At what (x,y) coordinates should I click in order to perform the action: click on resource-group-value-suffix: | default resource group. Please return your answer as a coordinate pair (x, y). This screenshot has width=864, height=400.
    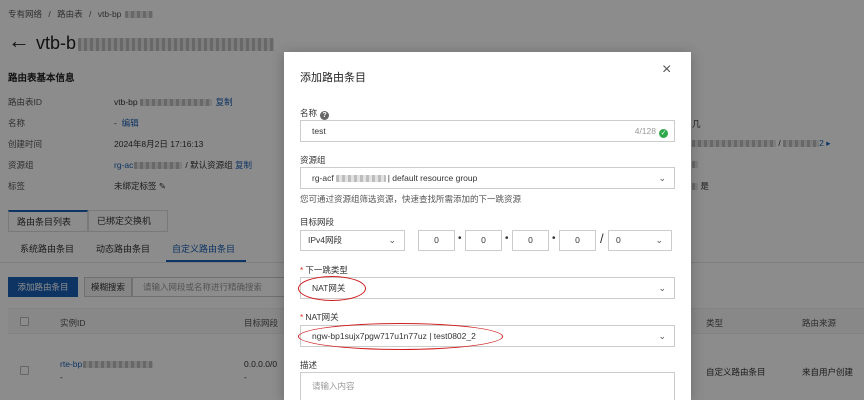
    Looking at the image, I should click on (432, 178).